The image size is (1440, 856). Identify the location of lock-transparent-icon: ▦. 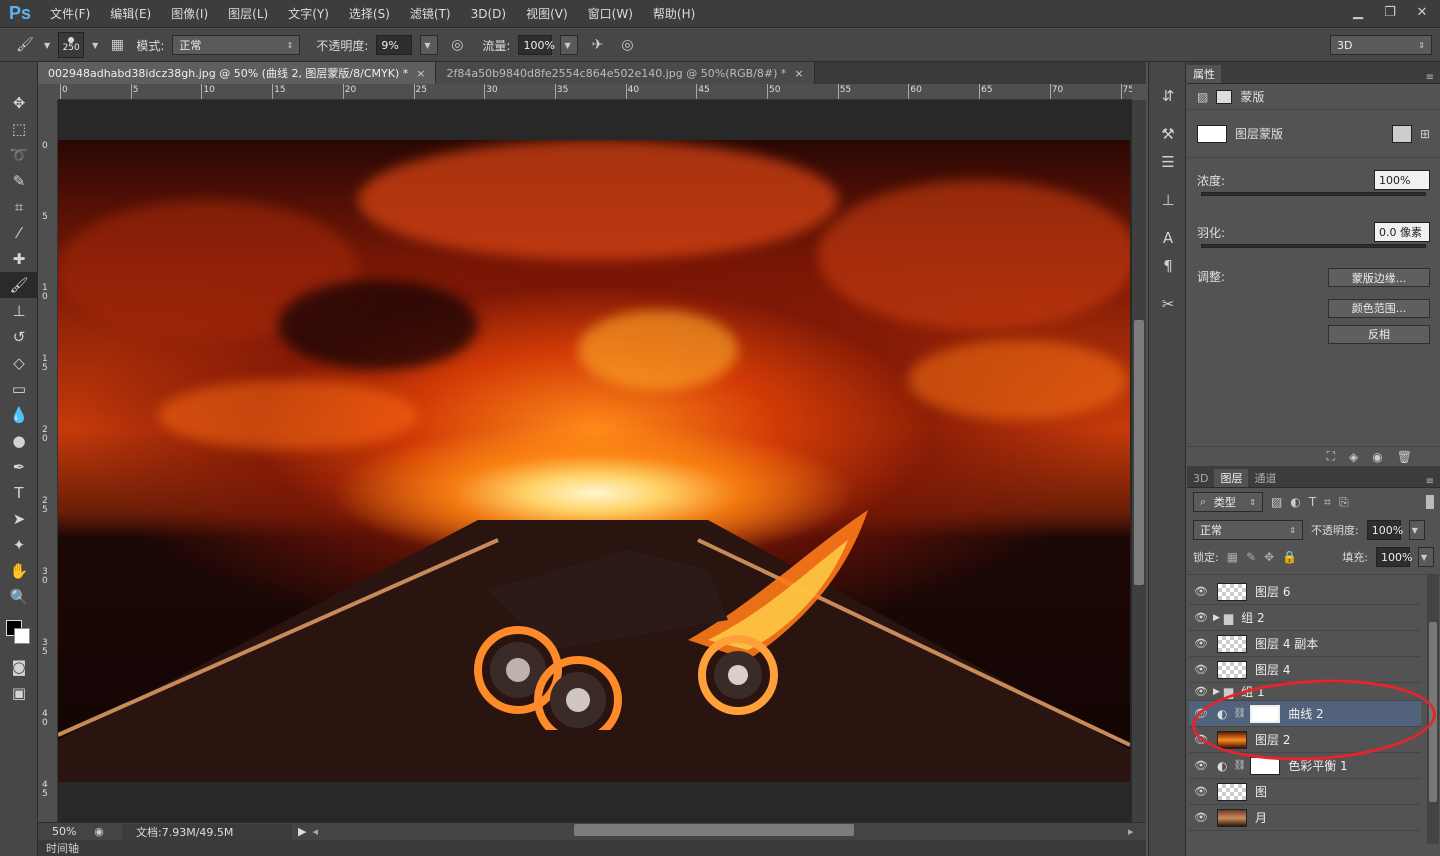
(1232, 557).